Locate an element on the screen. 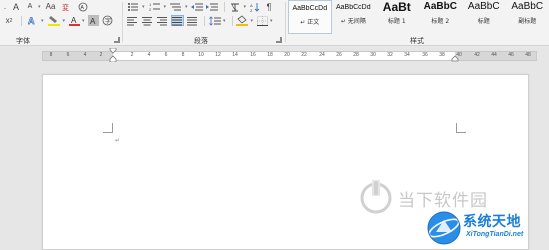 The width and height of the screenshot is (549, 250). phonetic-icon: 変 is located at coordinates (65, 7).